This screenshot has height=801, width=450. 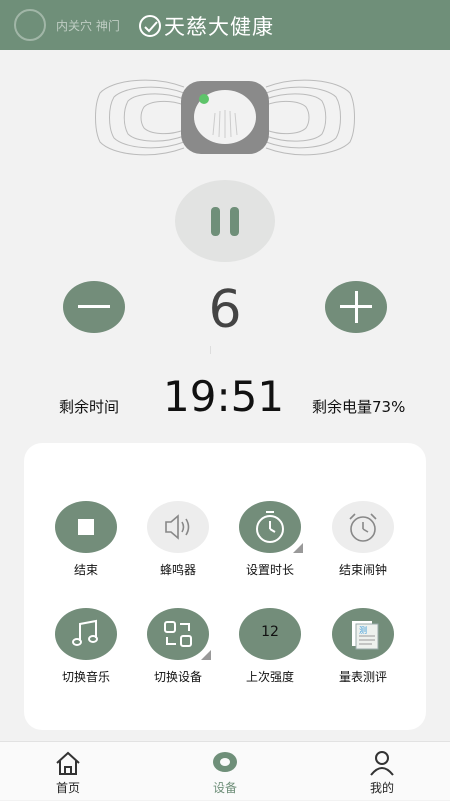 I want to click on tab-label: 首页, so click(x=67, y=788).